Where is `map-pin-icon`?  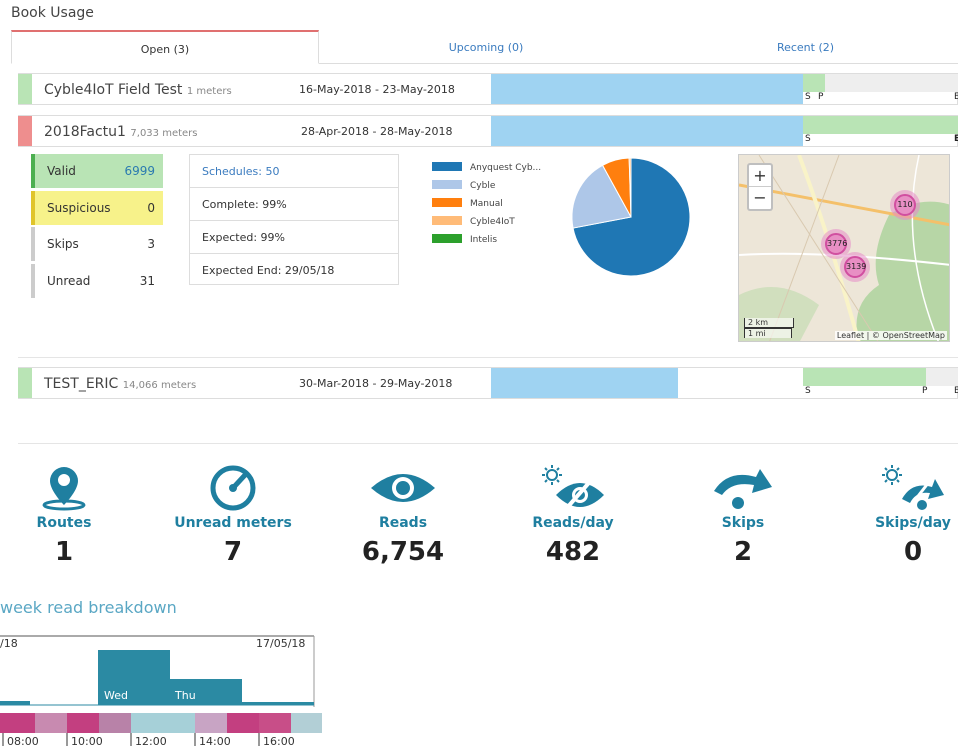 map-pin-icon is located at coordinates (67, 488).